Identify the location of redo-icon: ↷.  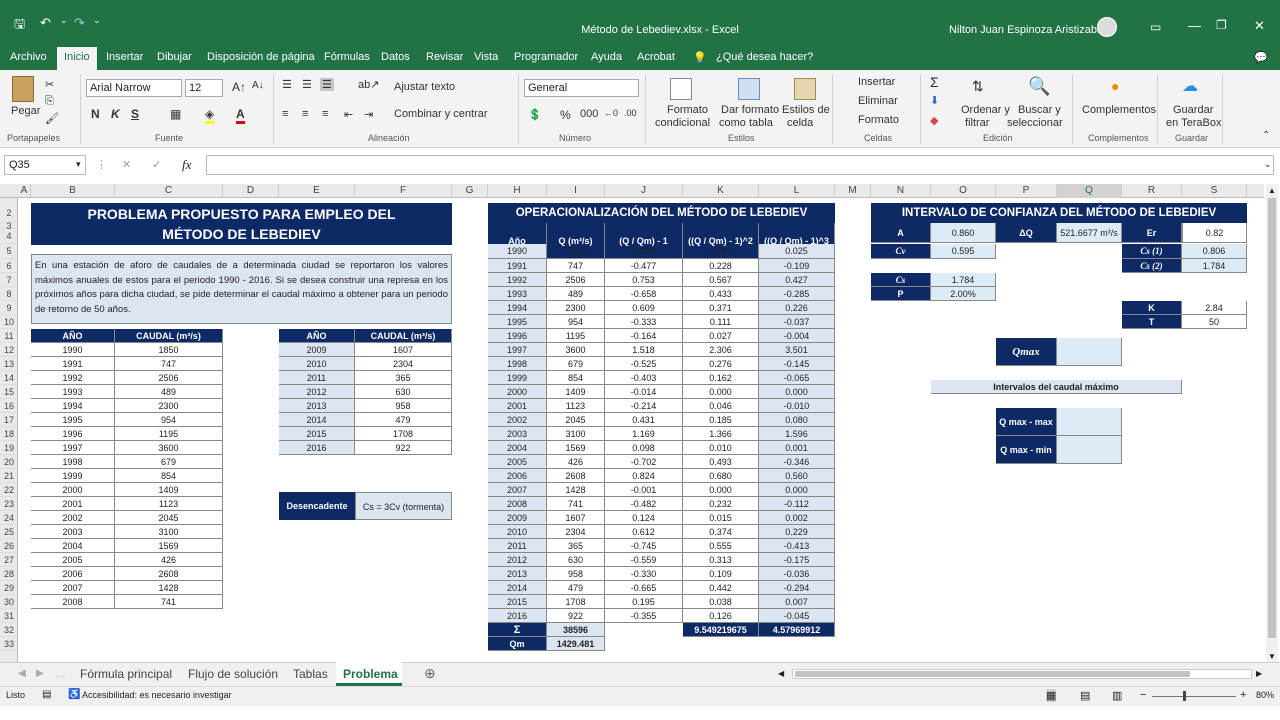
(79, 23).